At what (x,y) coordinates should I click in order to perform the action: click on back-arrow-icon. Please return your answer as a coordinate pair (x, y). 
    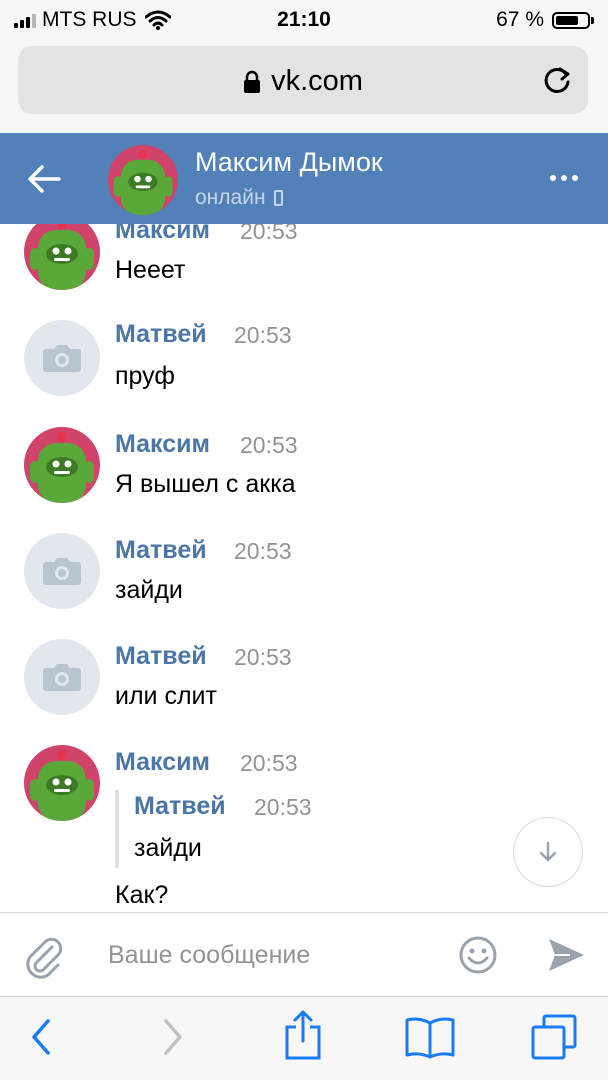
    Looking at the image, I should click on (44, 179).